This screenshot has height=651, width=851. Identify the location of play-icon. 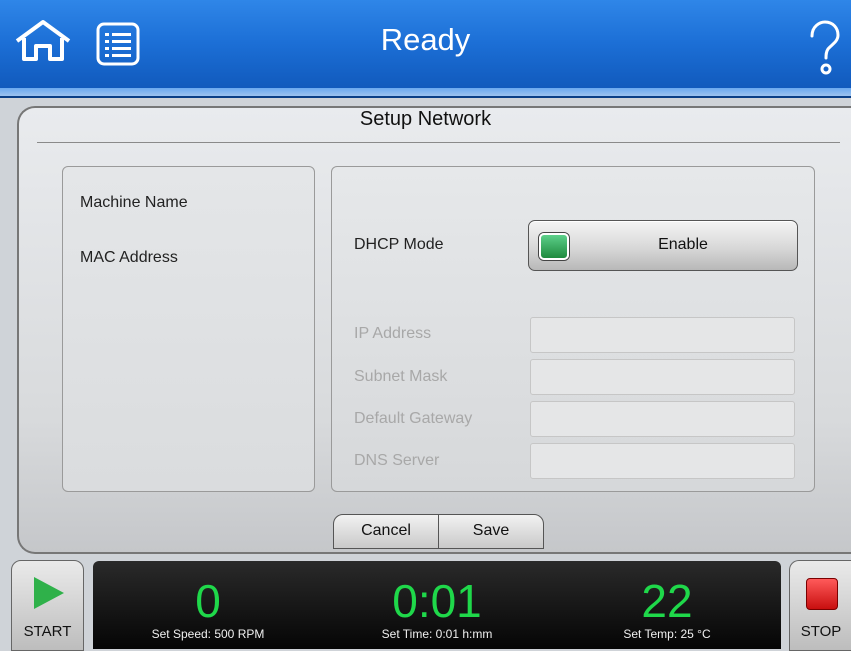
(49, 593).